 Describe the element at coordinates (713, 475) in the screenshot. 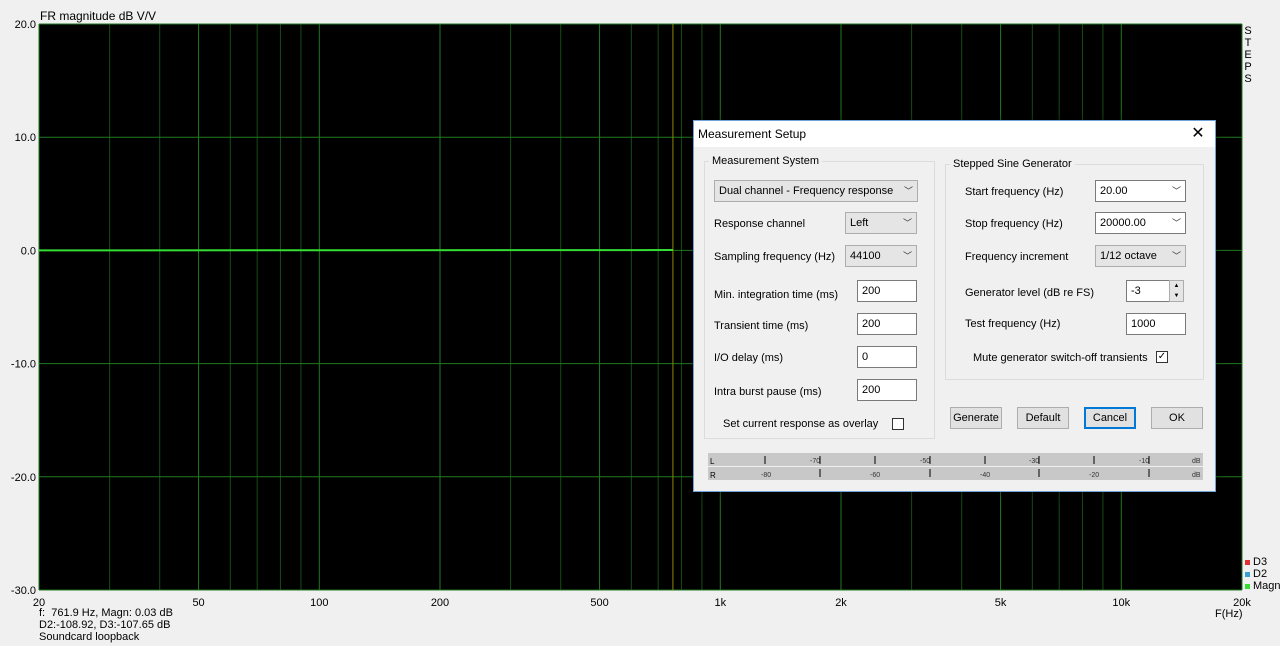

I see `level-meter-right-label: R` at that location.